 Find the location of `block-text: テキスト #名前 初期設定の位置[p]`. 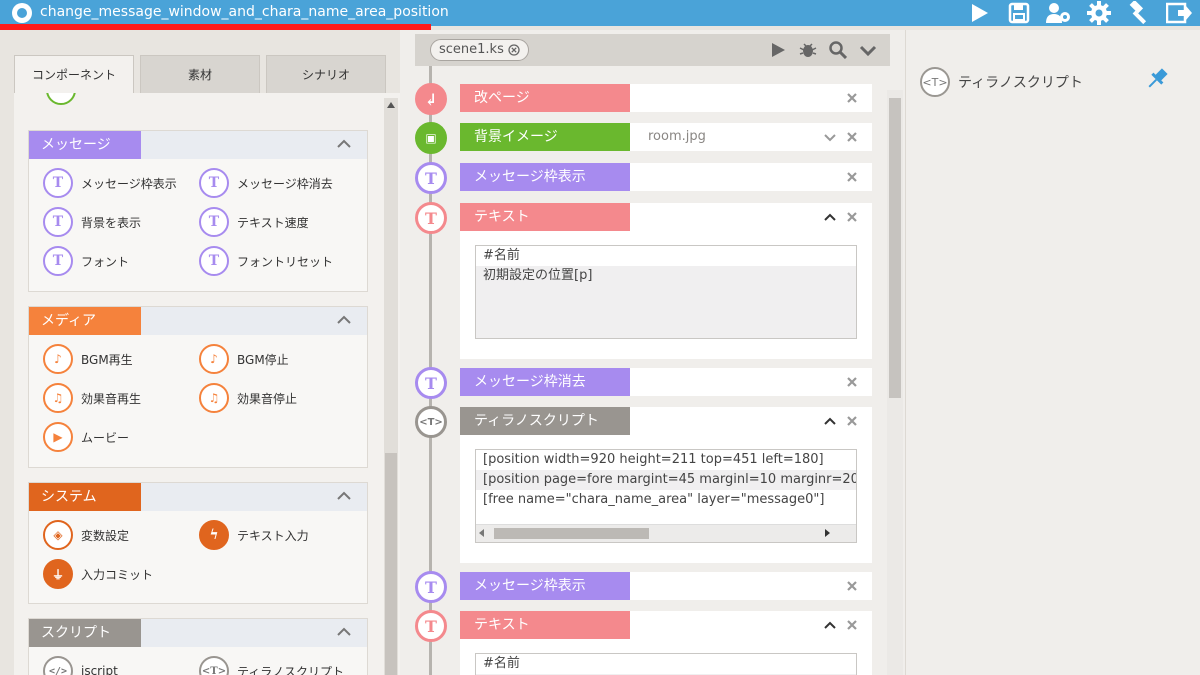

block-text: テキスト #名前 初期設定の位置[p] is located at coordinates (666, 281).